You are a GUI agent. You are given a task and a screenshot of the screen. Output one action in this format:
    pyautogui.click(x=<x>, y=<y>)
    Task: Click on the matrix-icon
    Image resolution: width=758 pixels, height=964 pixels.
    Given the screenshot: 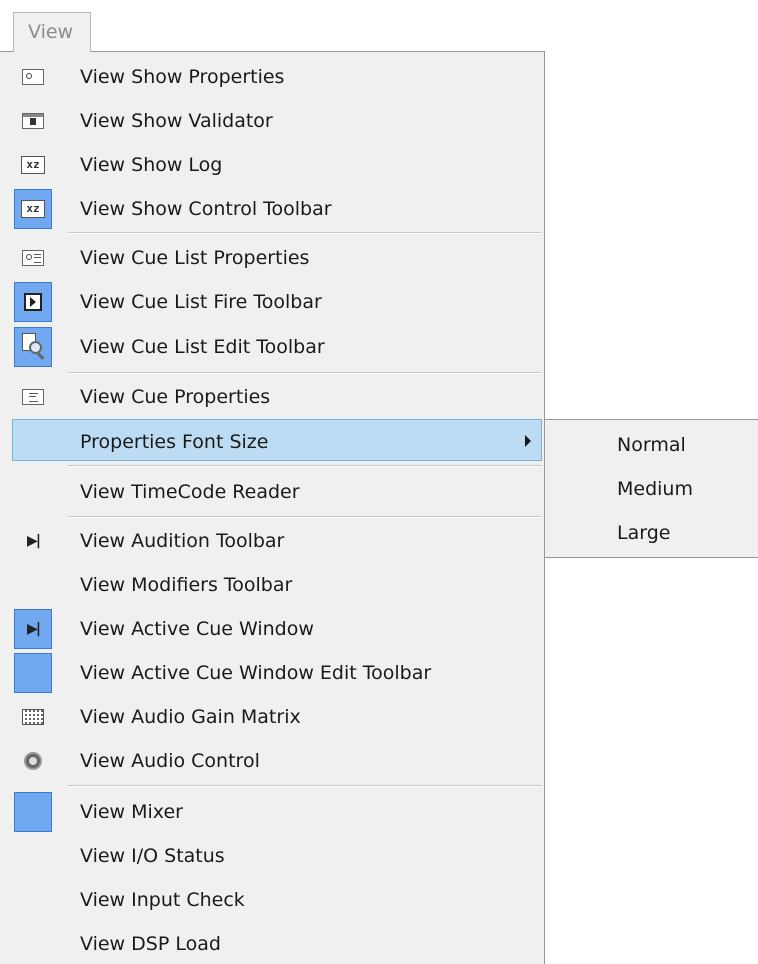 What is the action you would take?
    pyautogui.click(x=33, y=717)
    